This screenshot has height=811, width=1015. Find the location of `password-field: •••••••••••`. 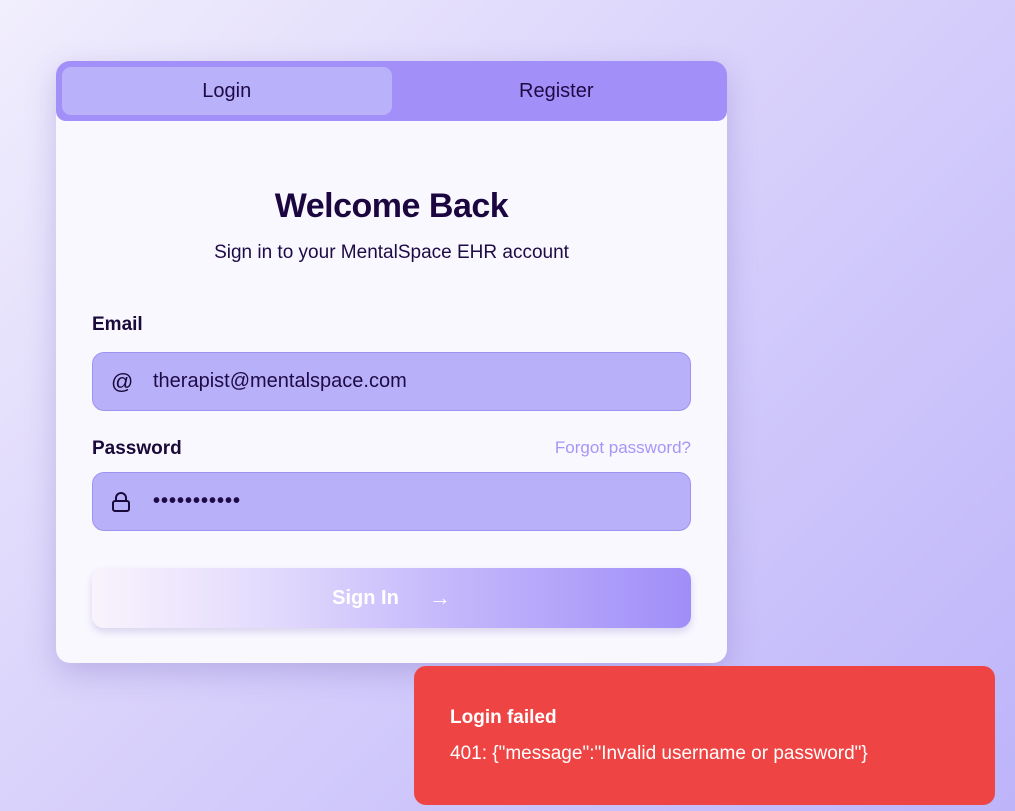

password-field: ••••••••••• is located at coordinates (391, 501).